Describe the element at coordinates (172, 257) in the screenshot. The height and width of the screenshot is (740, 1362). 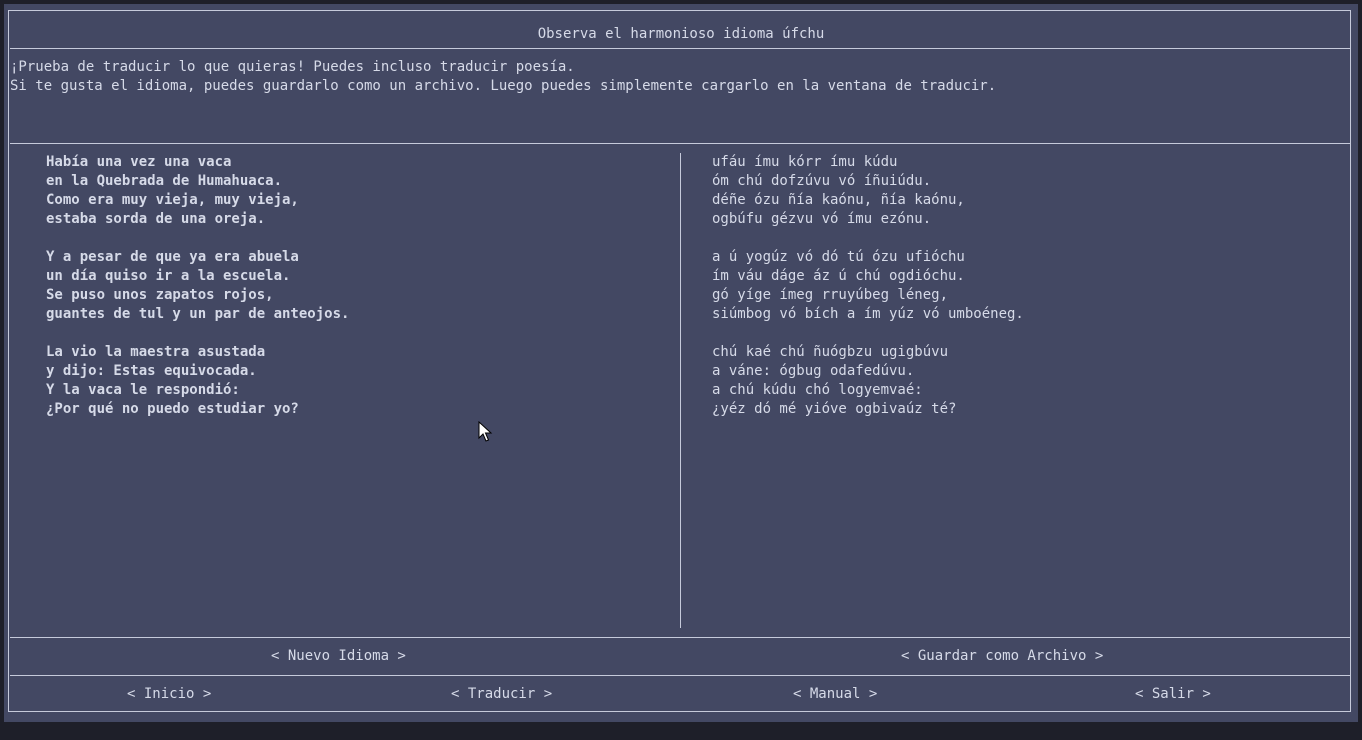
I see `poem-line: Y a pesar de que ya era abuela` at that location.